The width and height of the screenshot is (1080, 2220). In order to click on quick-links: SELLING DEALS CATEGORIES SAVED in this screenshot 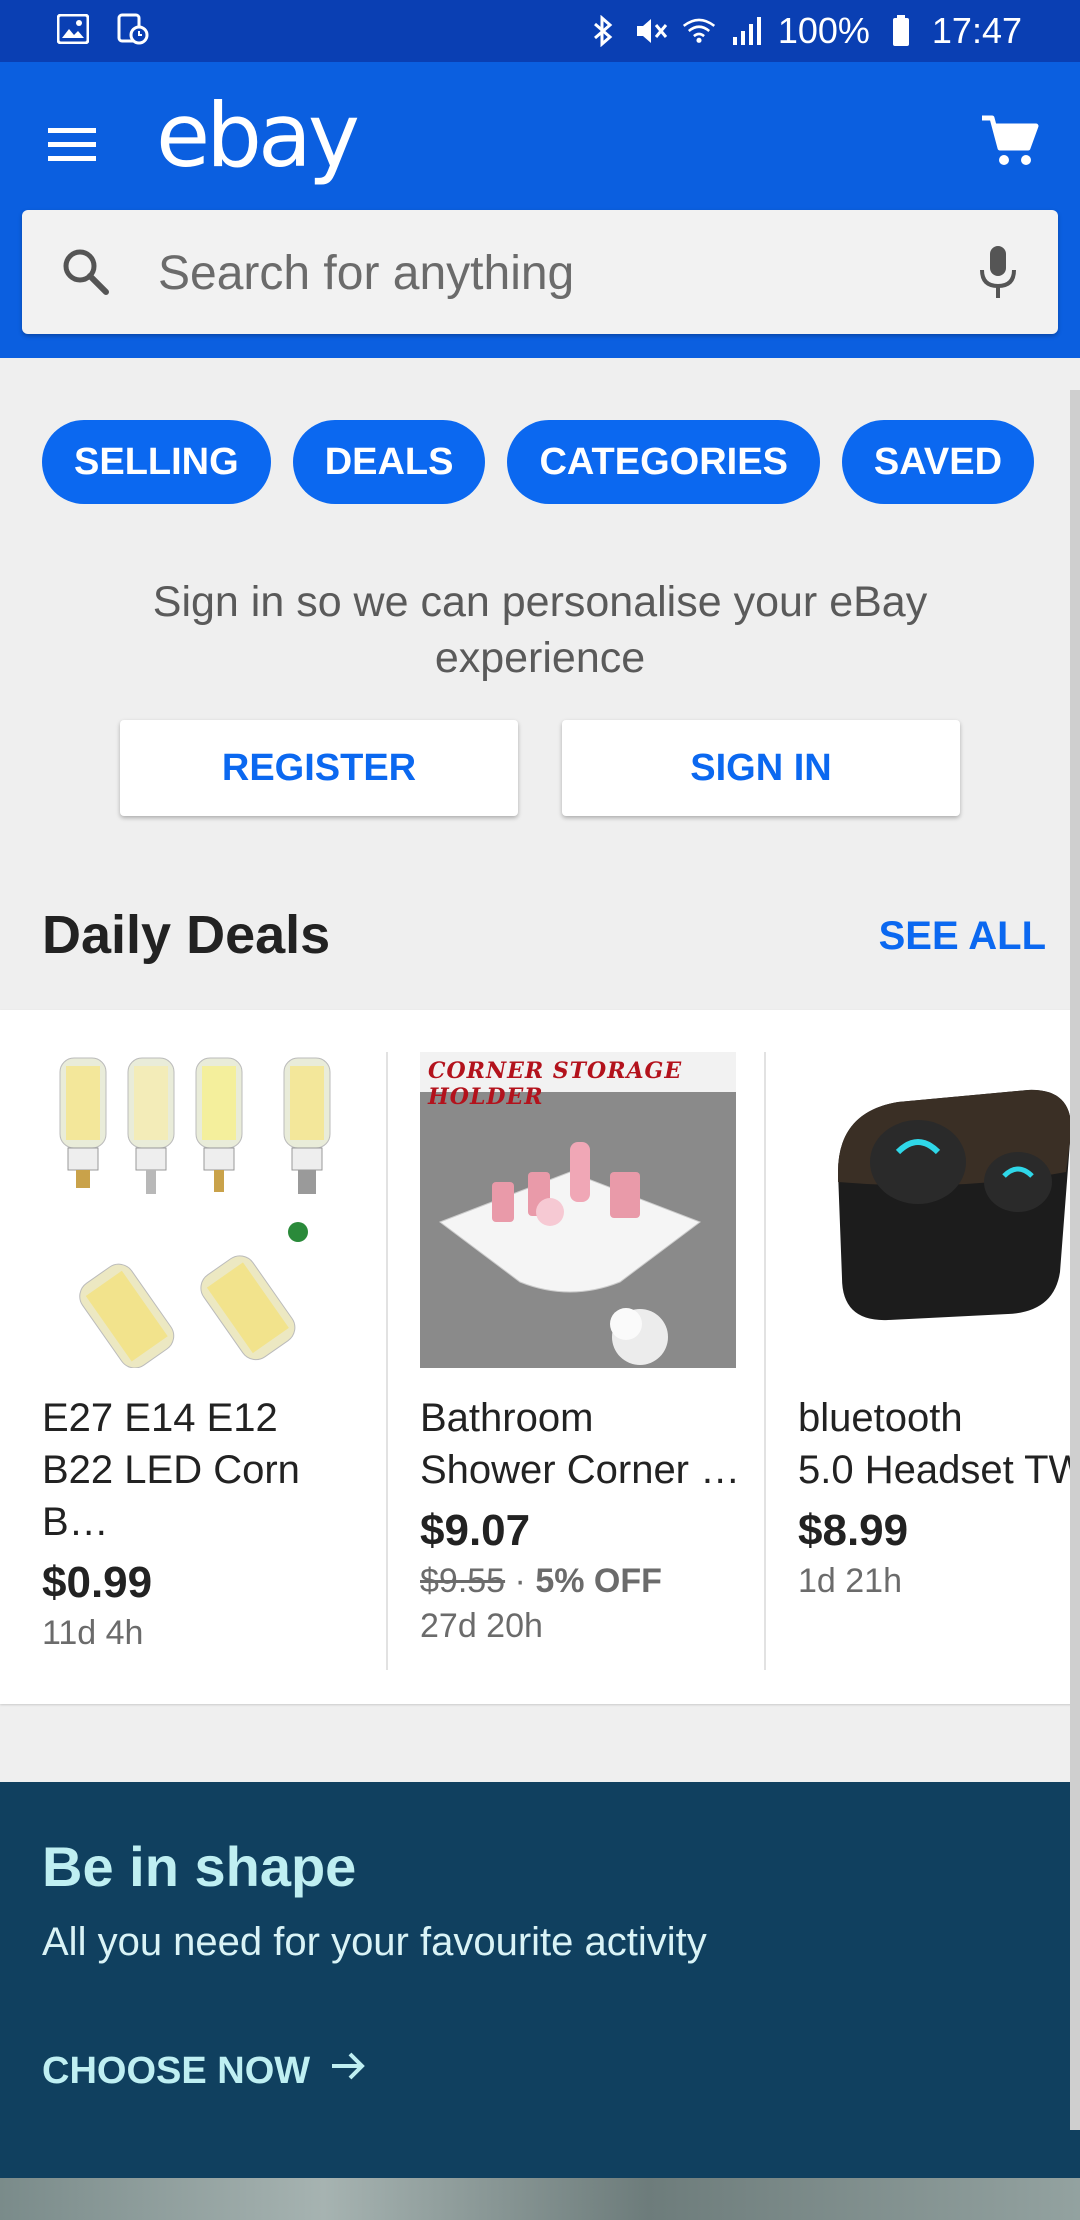, I will do `click(538, 462)`.